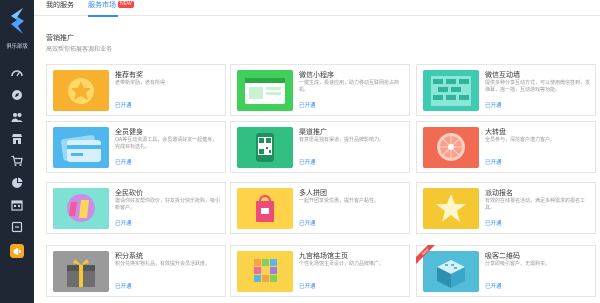 This screenshot has height=303, width=600. I want to click on sidebar-item-people, so click(17, 117).